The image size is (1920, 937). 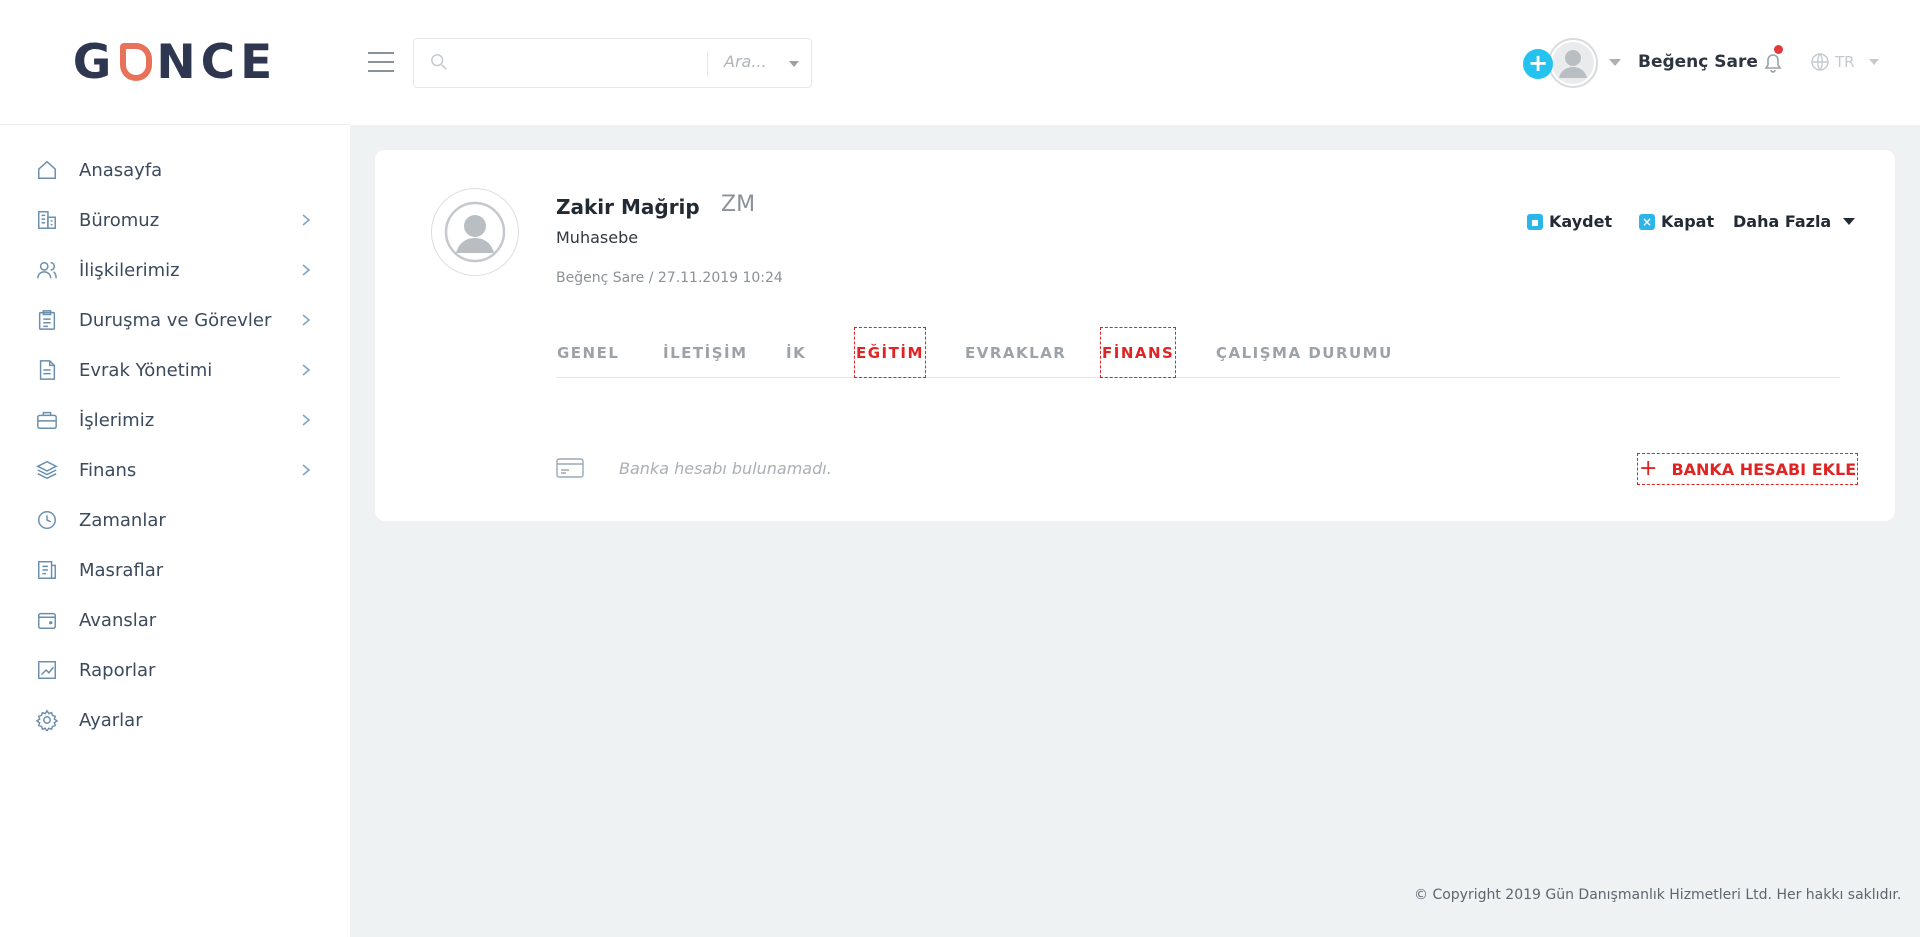 What do you see at coordinates (117, 670) in the screenshot?
I see `sidebar-item-label: Raporlar` at bounding box center [117, 670].